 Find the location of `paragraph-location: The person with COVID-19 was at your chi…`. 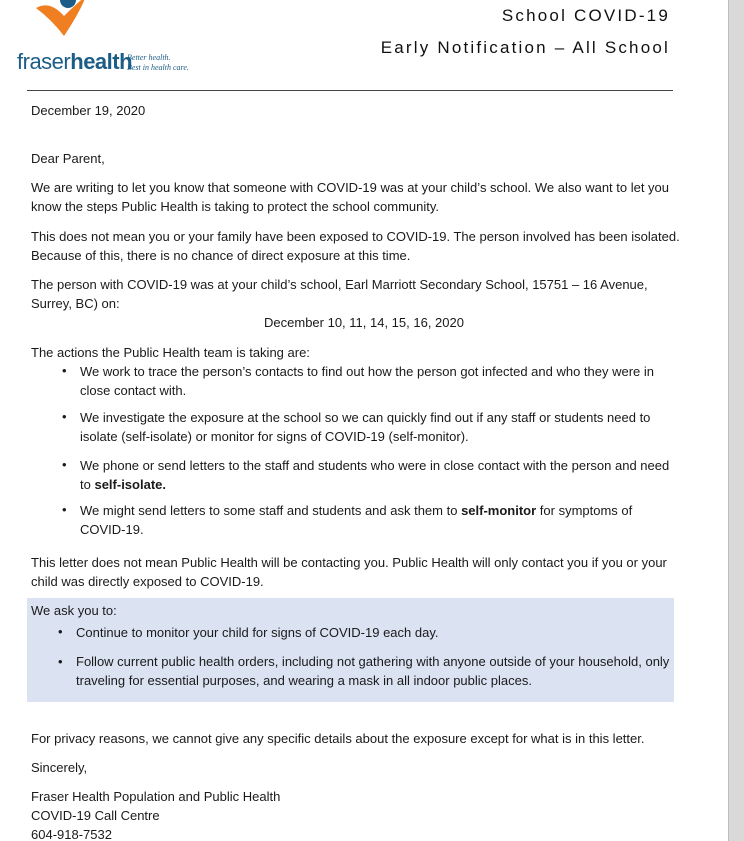

paragraph-location: The person with COVID-19 was at your chi… is located at coordinates (339, 294).